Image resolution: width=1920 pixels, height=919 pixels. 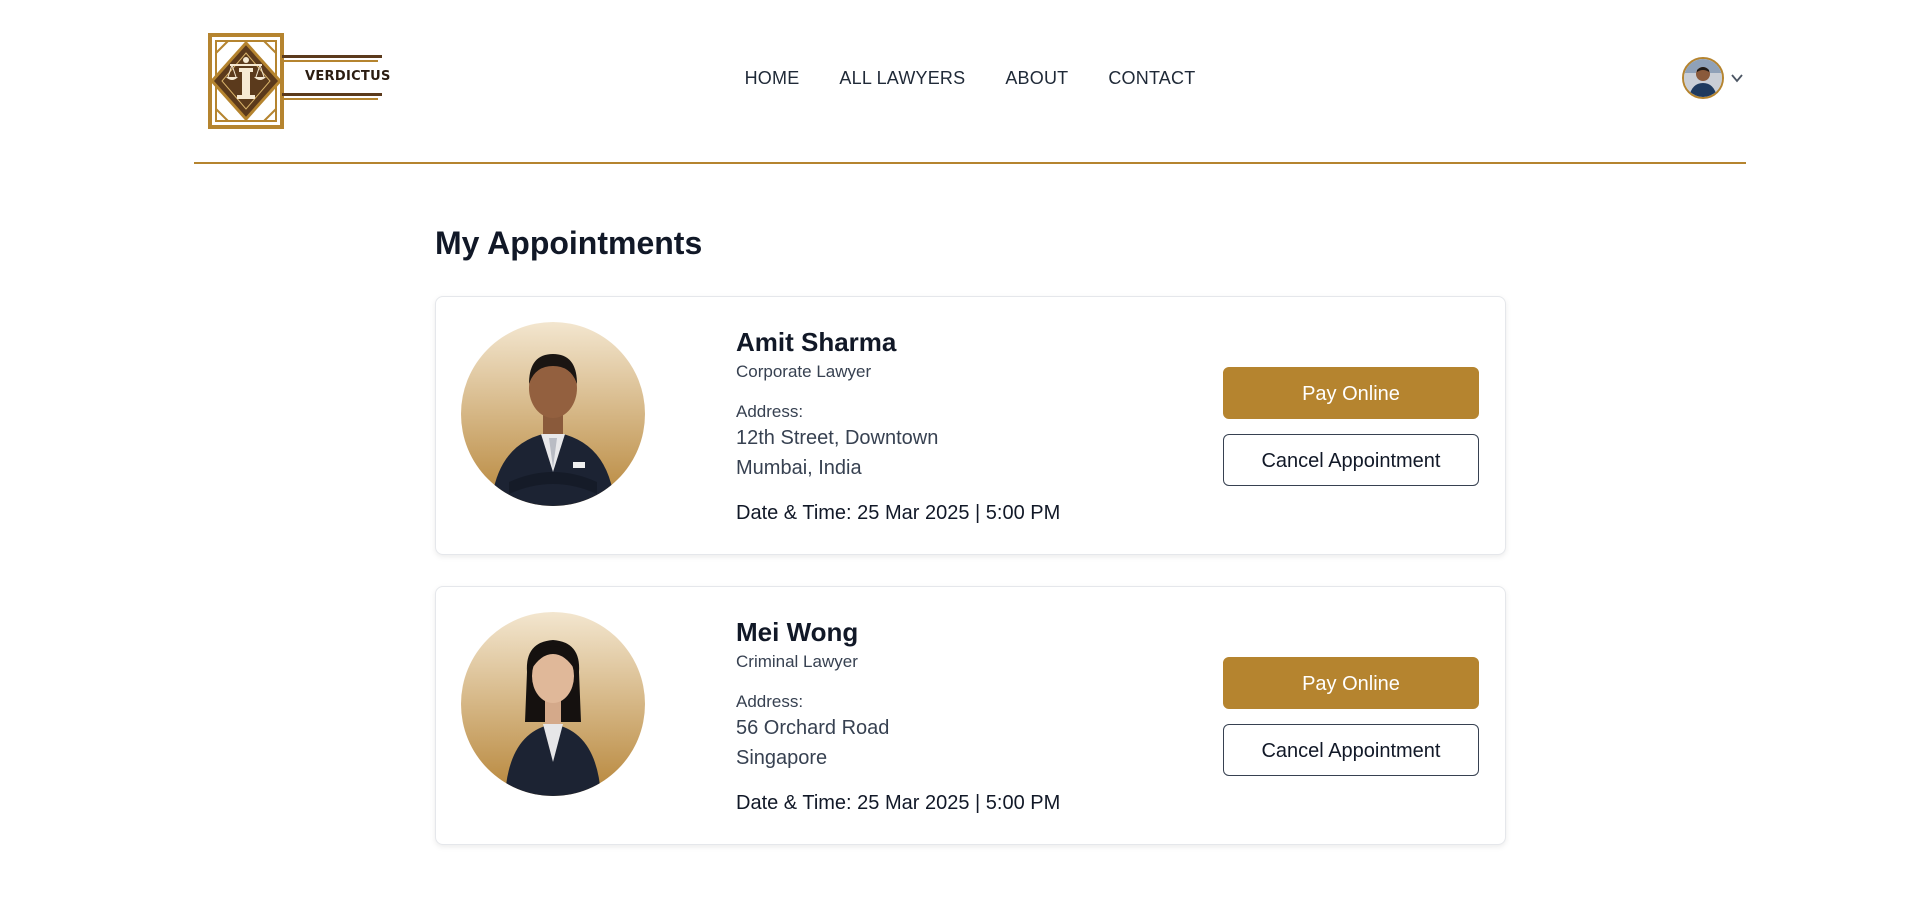 I want to click on nav-contact: CONTACT, so click(x=1151, y=78).